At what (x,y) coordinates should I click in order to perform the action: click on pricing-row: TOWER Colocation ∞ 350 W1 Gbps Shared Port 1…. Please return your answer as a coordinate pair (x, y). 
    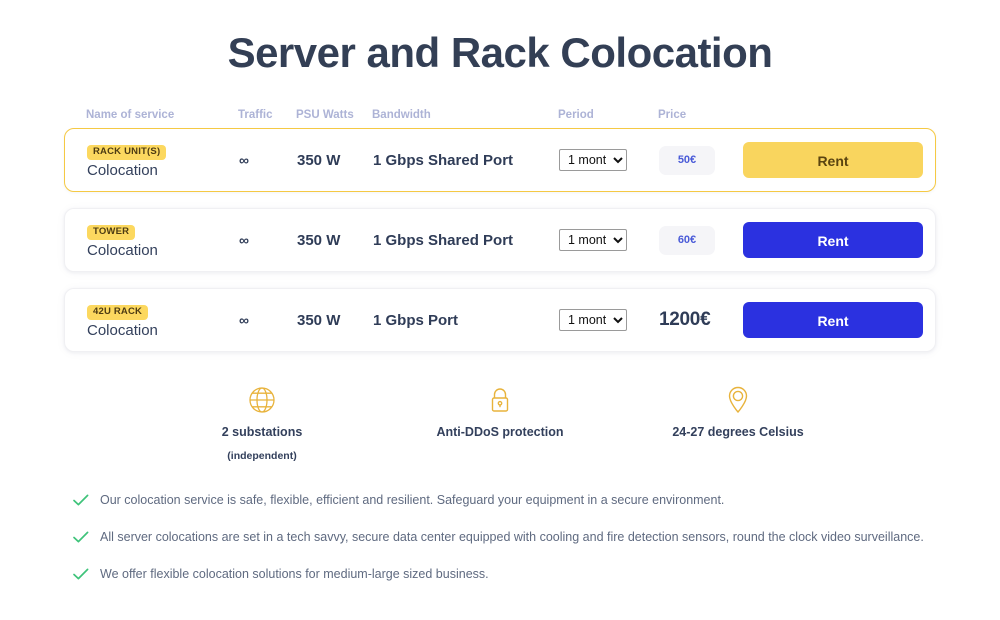
    Looking at the image, I should click on (500, 240).